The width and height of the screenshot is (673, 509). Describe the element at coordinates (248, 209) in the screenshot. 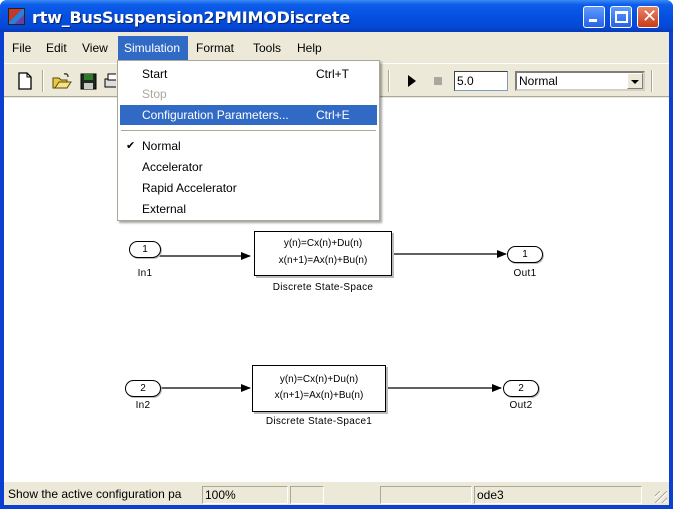

I see `menu-item-external: External` at that location.